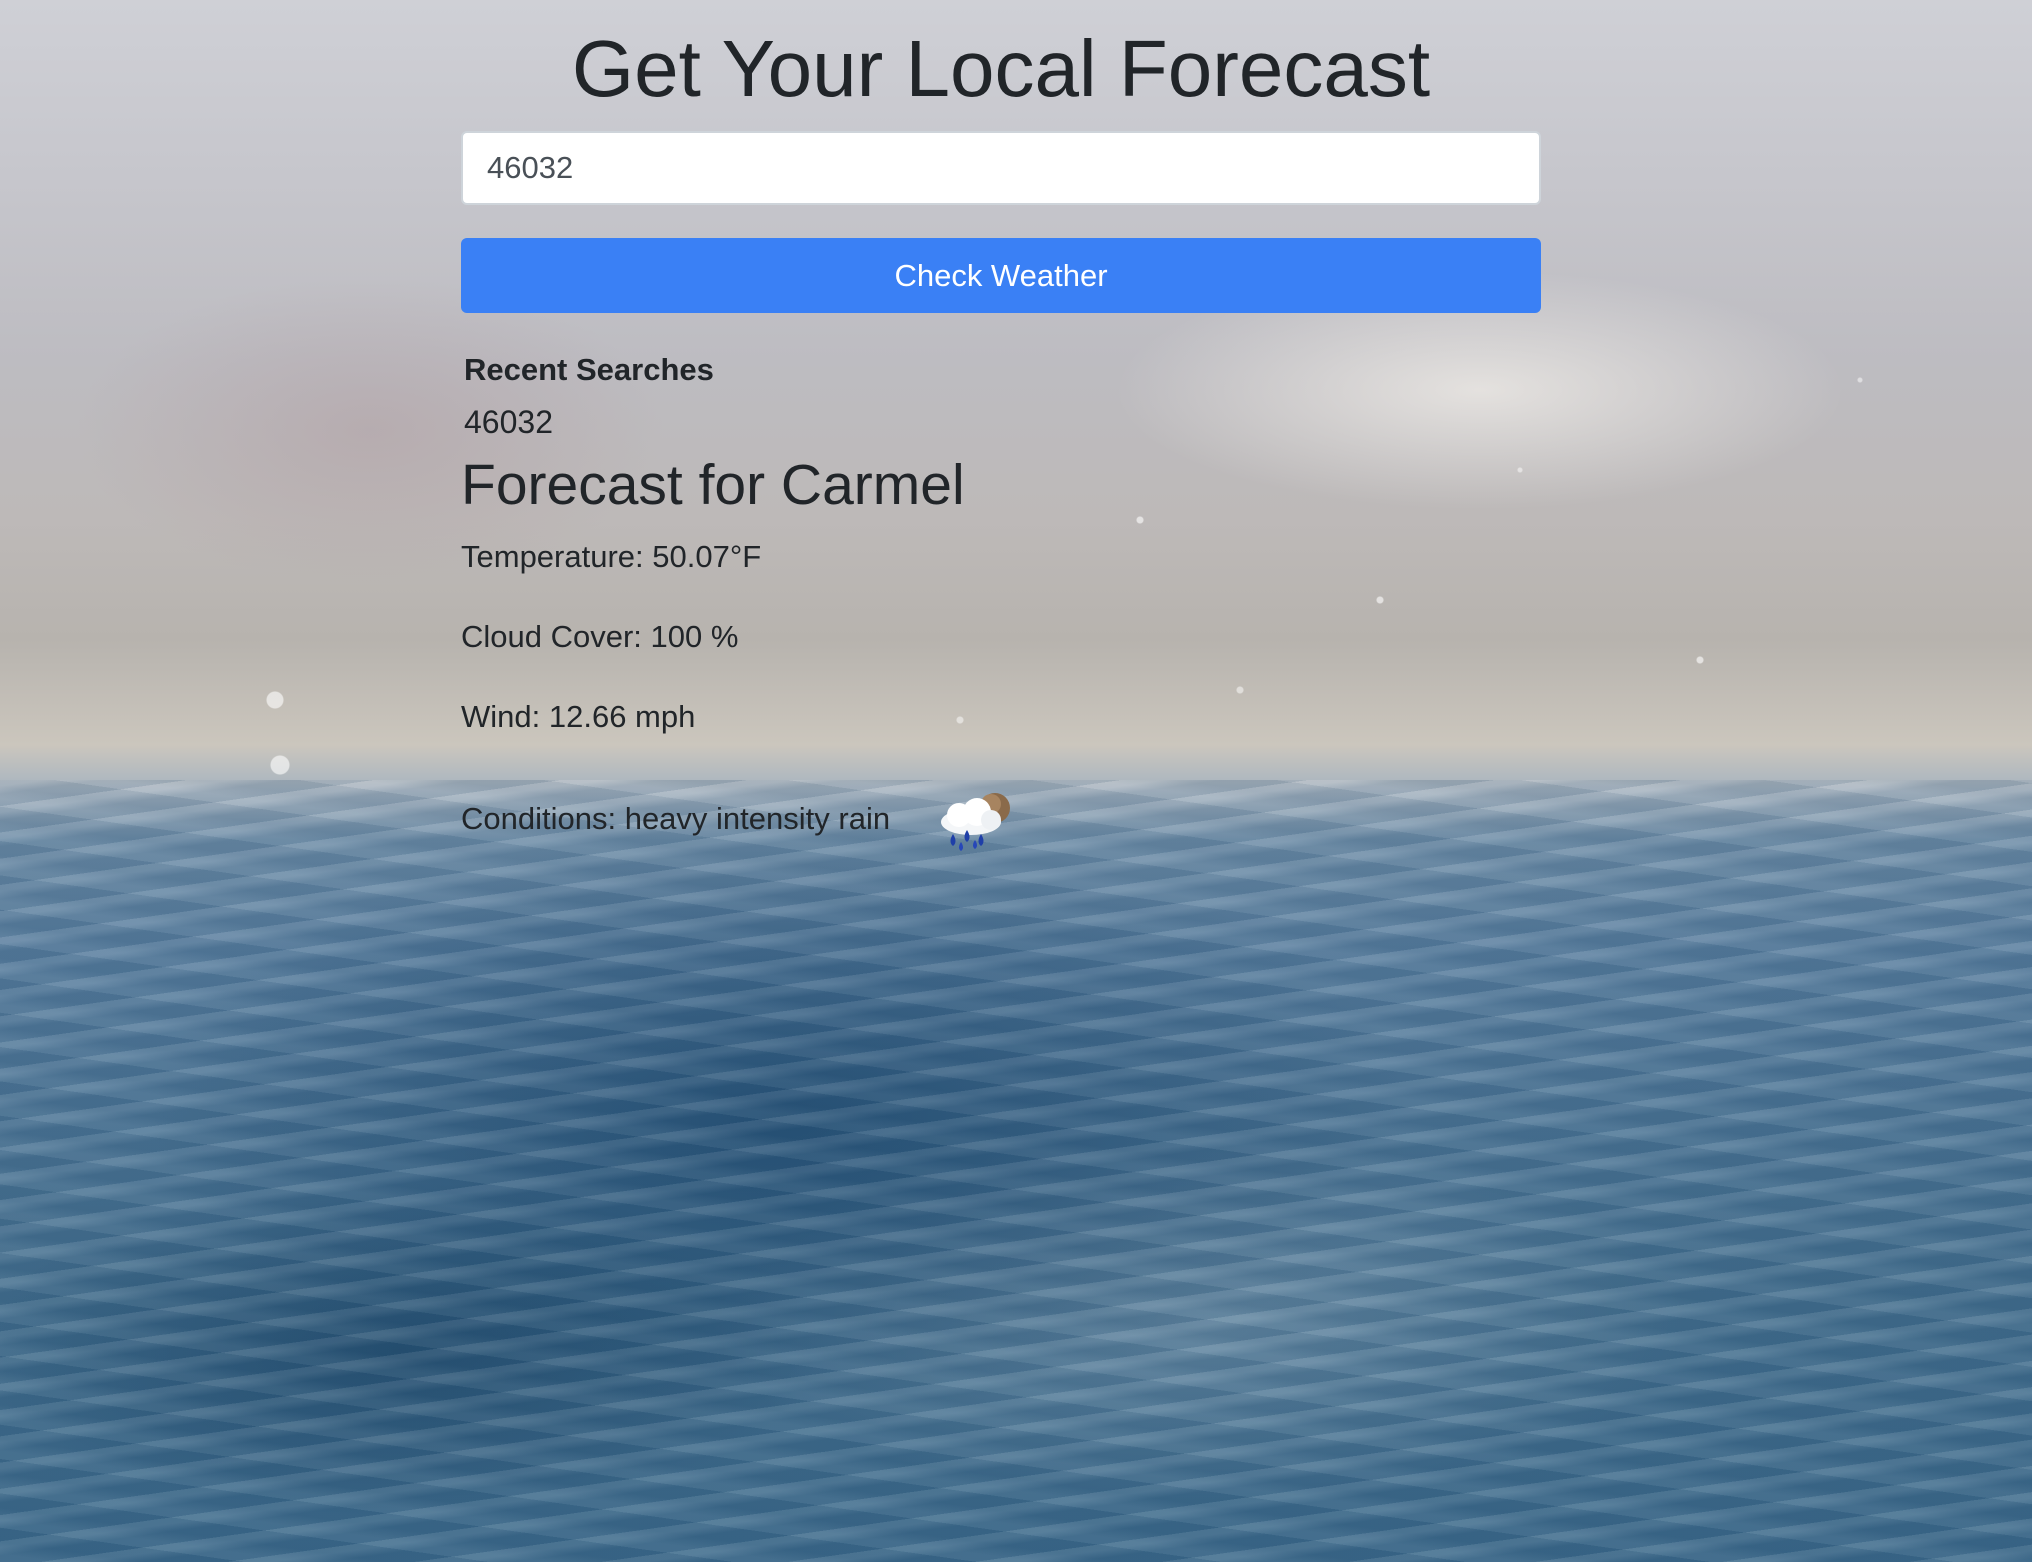 The width and height of the screenshot is (2032, 1562). What do you see at coordinates (713, 485) in the screenshot?
I see `forecast-heading: Forecast for Carmel` at bounding box center [713, 485].